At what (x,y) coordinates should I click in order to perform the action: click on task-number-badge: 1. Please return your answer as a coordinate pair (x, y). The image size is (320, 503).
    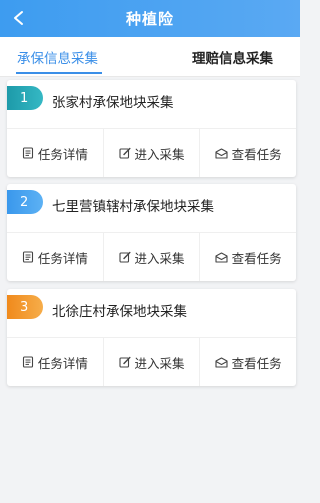
    Looking at the image, I should click on (25, 98).